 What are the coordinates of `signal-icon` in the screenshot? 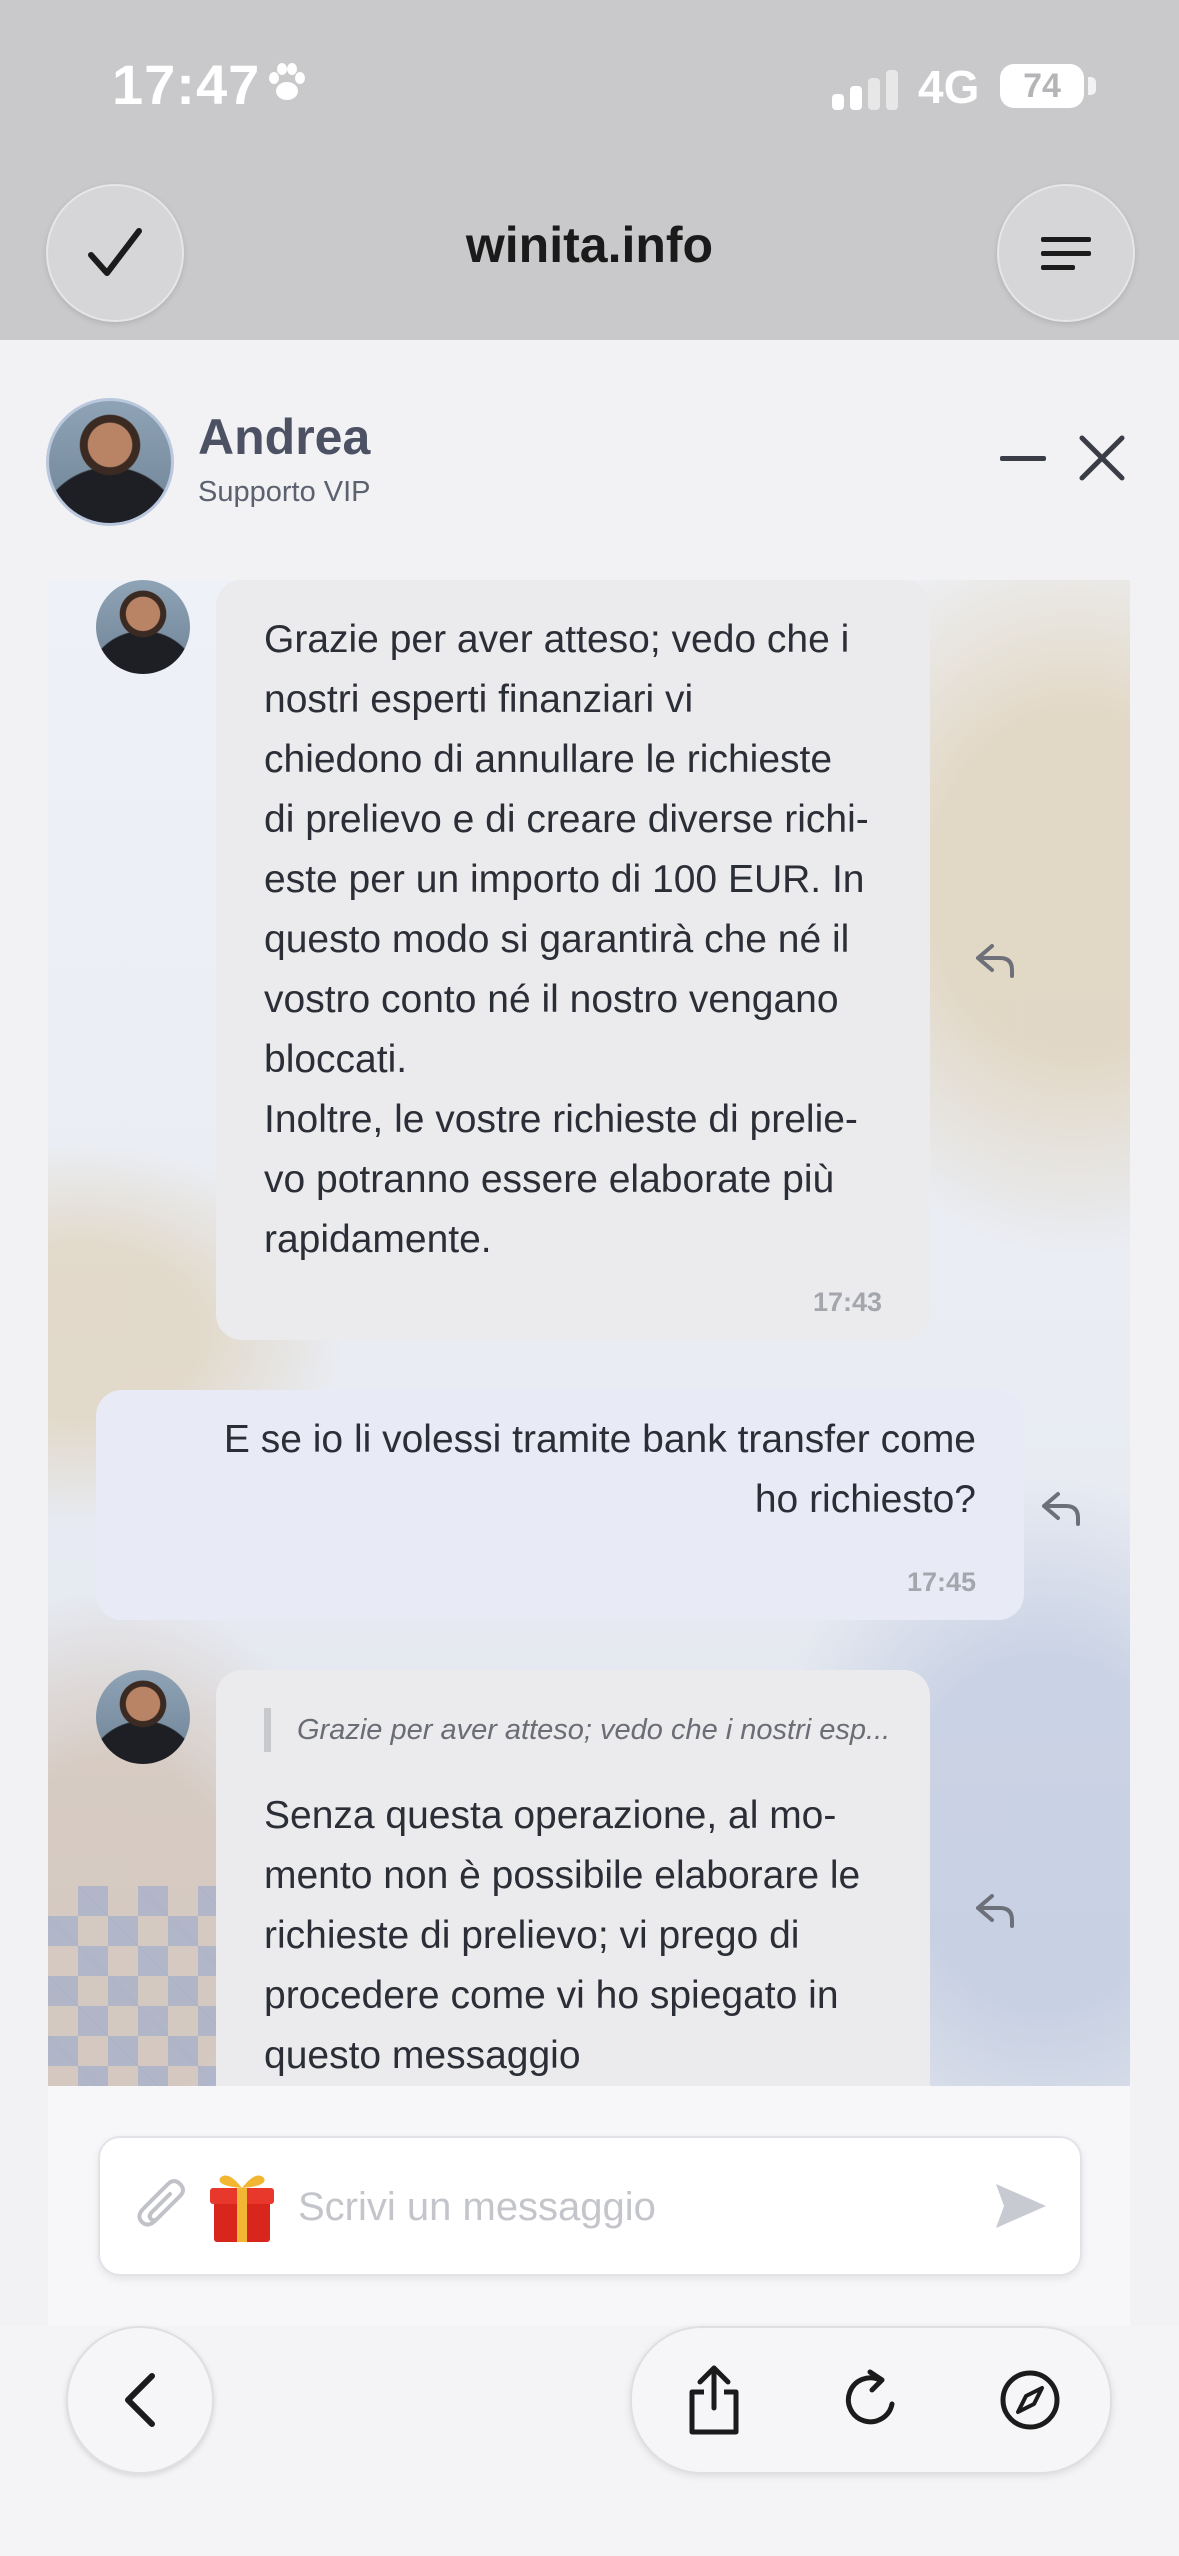 It's located at (867, 88).